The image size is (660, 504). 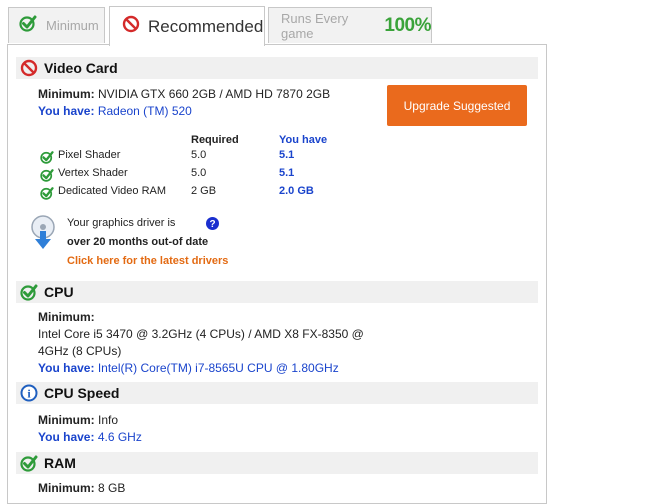 I want to click on tab-minimum-label: Minimum, so click(x=72, y=25).